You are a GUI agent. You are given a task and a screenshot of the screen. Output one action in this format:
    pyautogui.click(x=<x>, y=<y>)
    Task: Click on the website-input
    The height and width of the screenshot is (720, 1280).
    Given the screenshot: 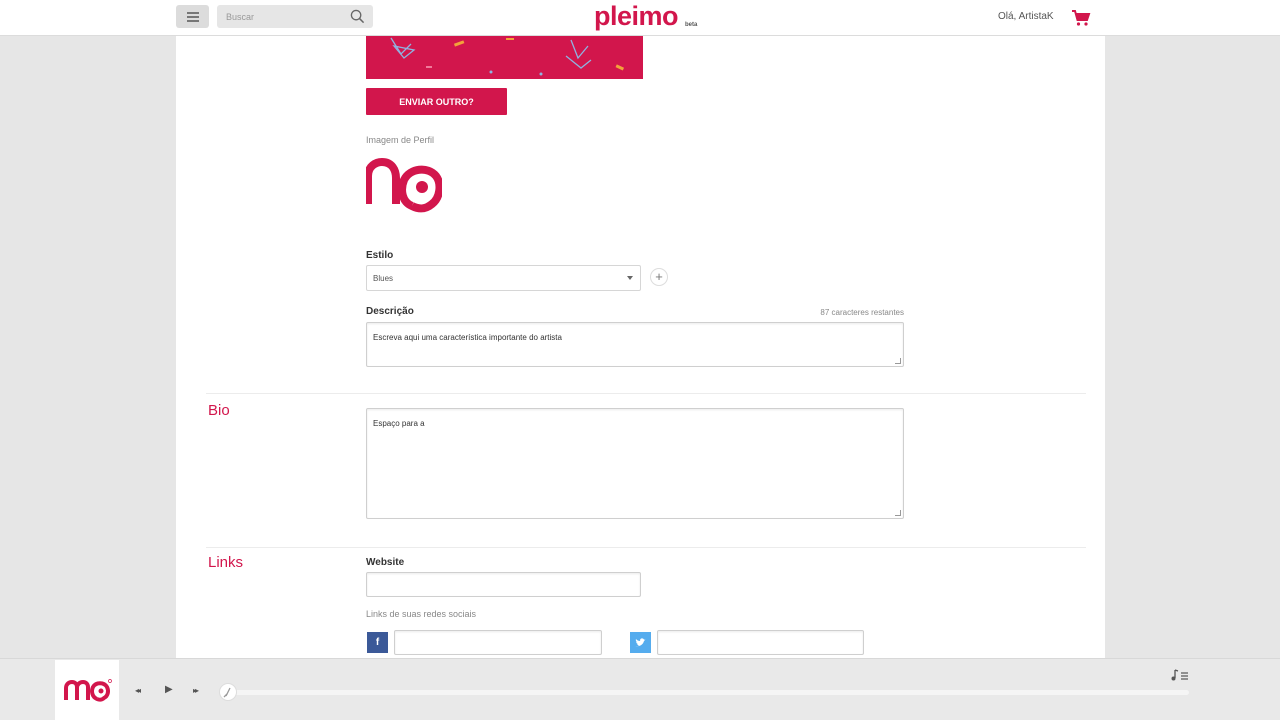 What is the action you would take?
    pyautogui.click(x=503, y=584)
    